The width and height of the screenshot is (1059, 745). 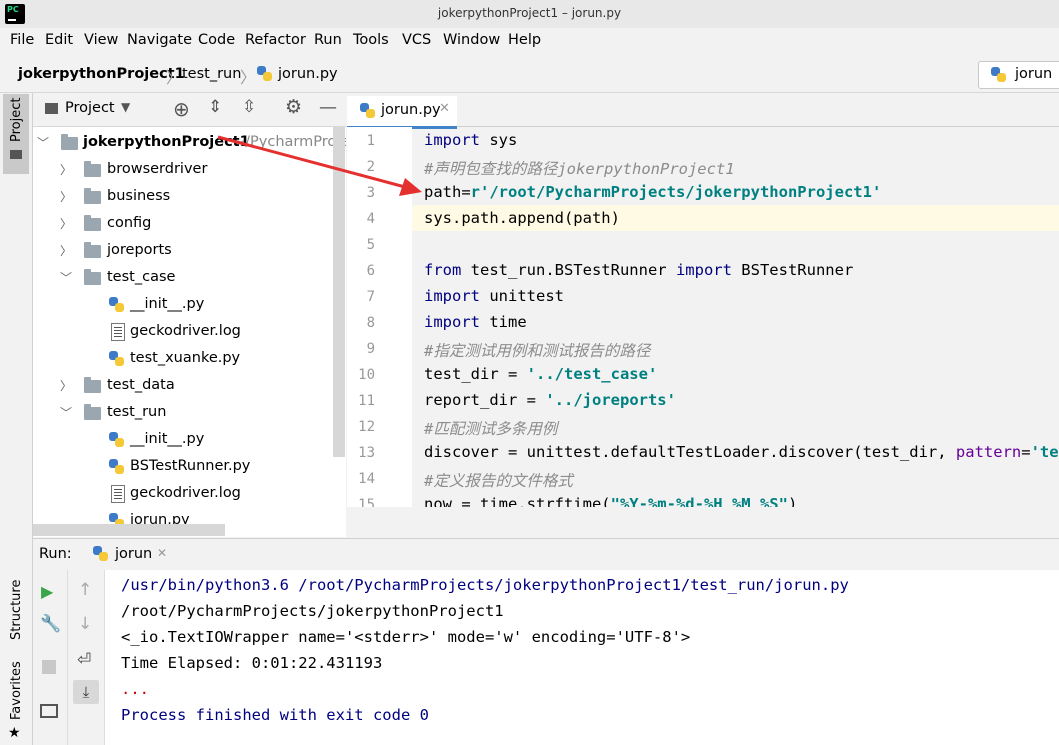 What do you see at coordinates (546, 554) in the screenshot?
I see `run-panel-header: Run: jorun ✕` at bounding box center [546, 554].